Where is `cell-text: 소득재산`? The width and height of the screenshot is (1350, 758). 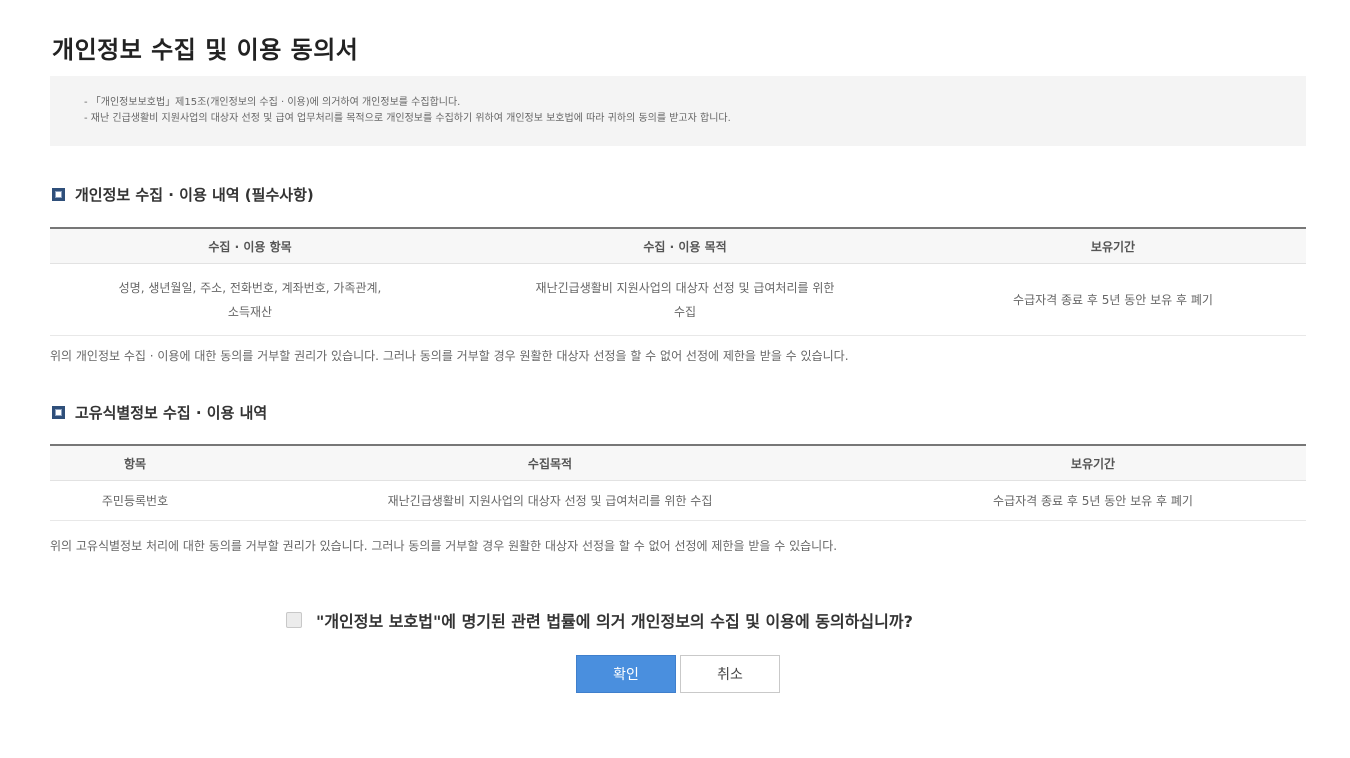 cell-text: 소득재산 is located at coordinates (250, 311).